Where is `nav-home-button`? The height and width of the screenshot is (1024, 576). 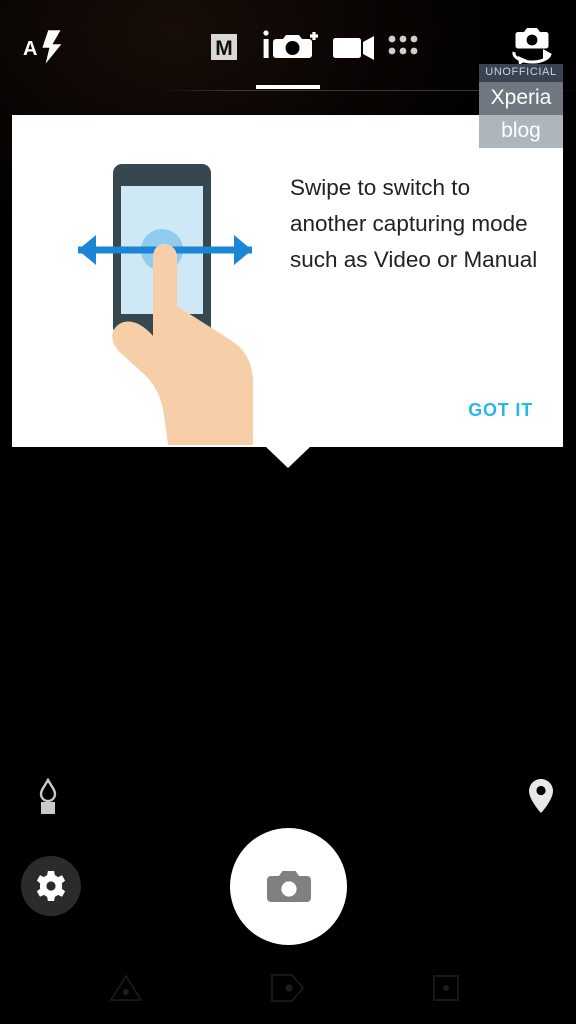
nav-home-button is located at coordinates (288, 988).